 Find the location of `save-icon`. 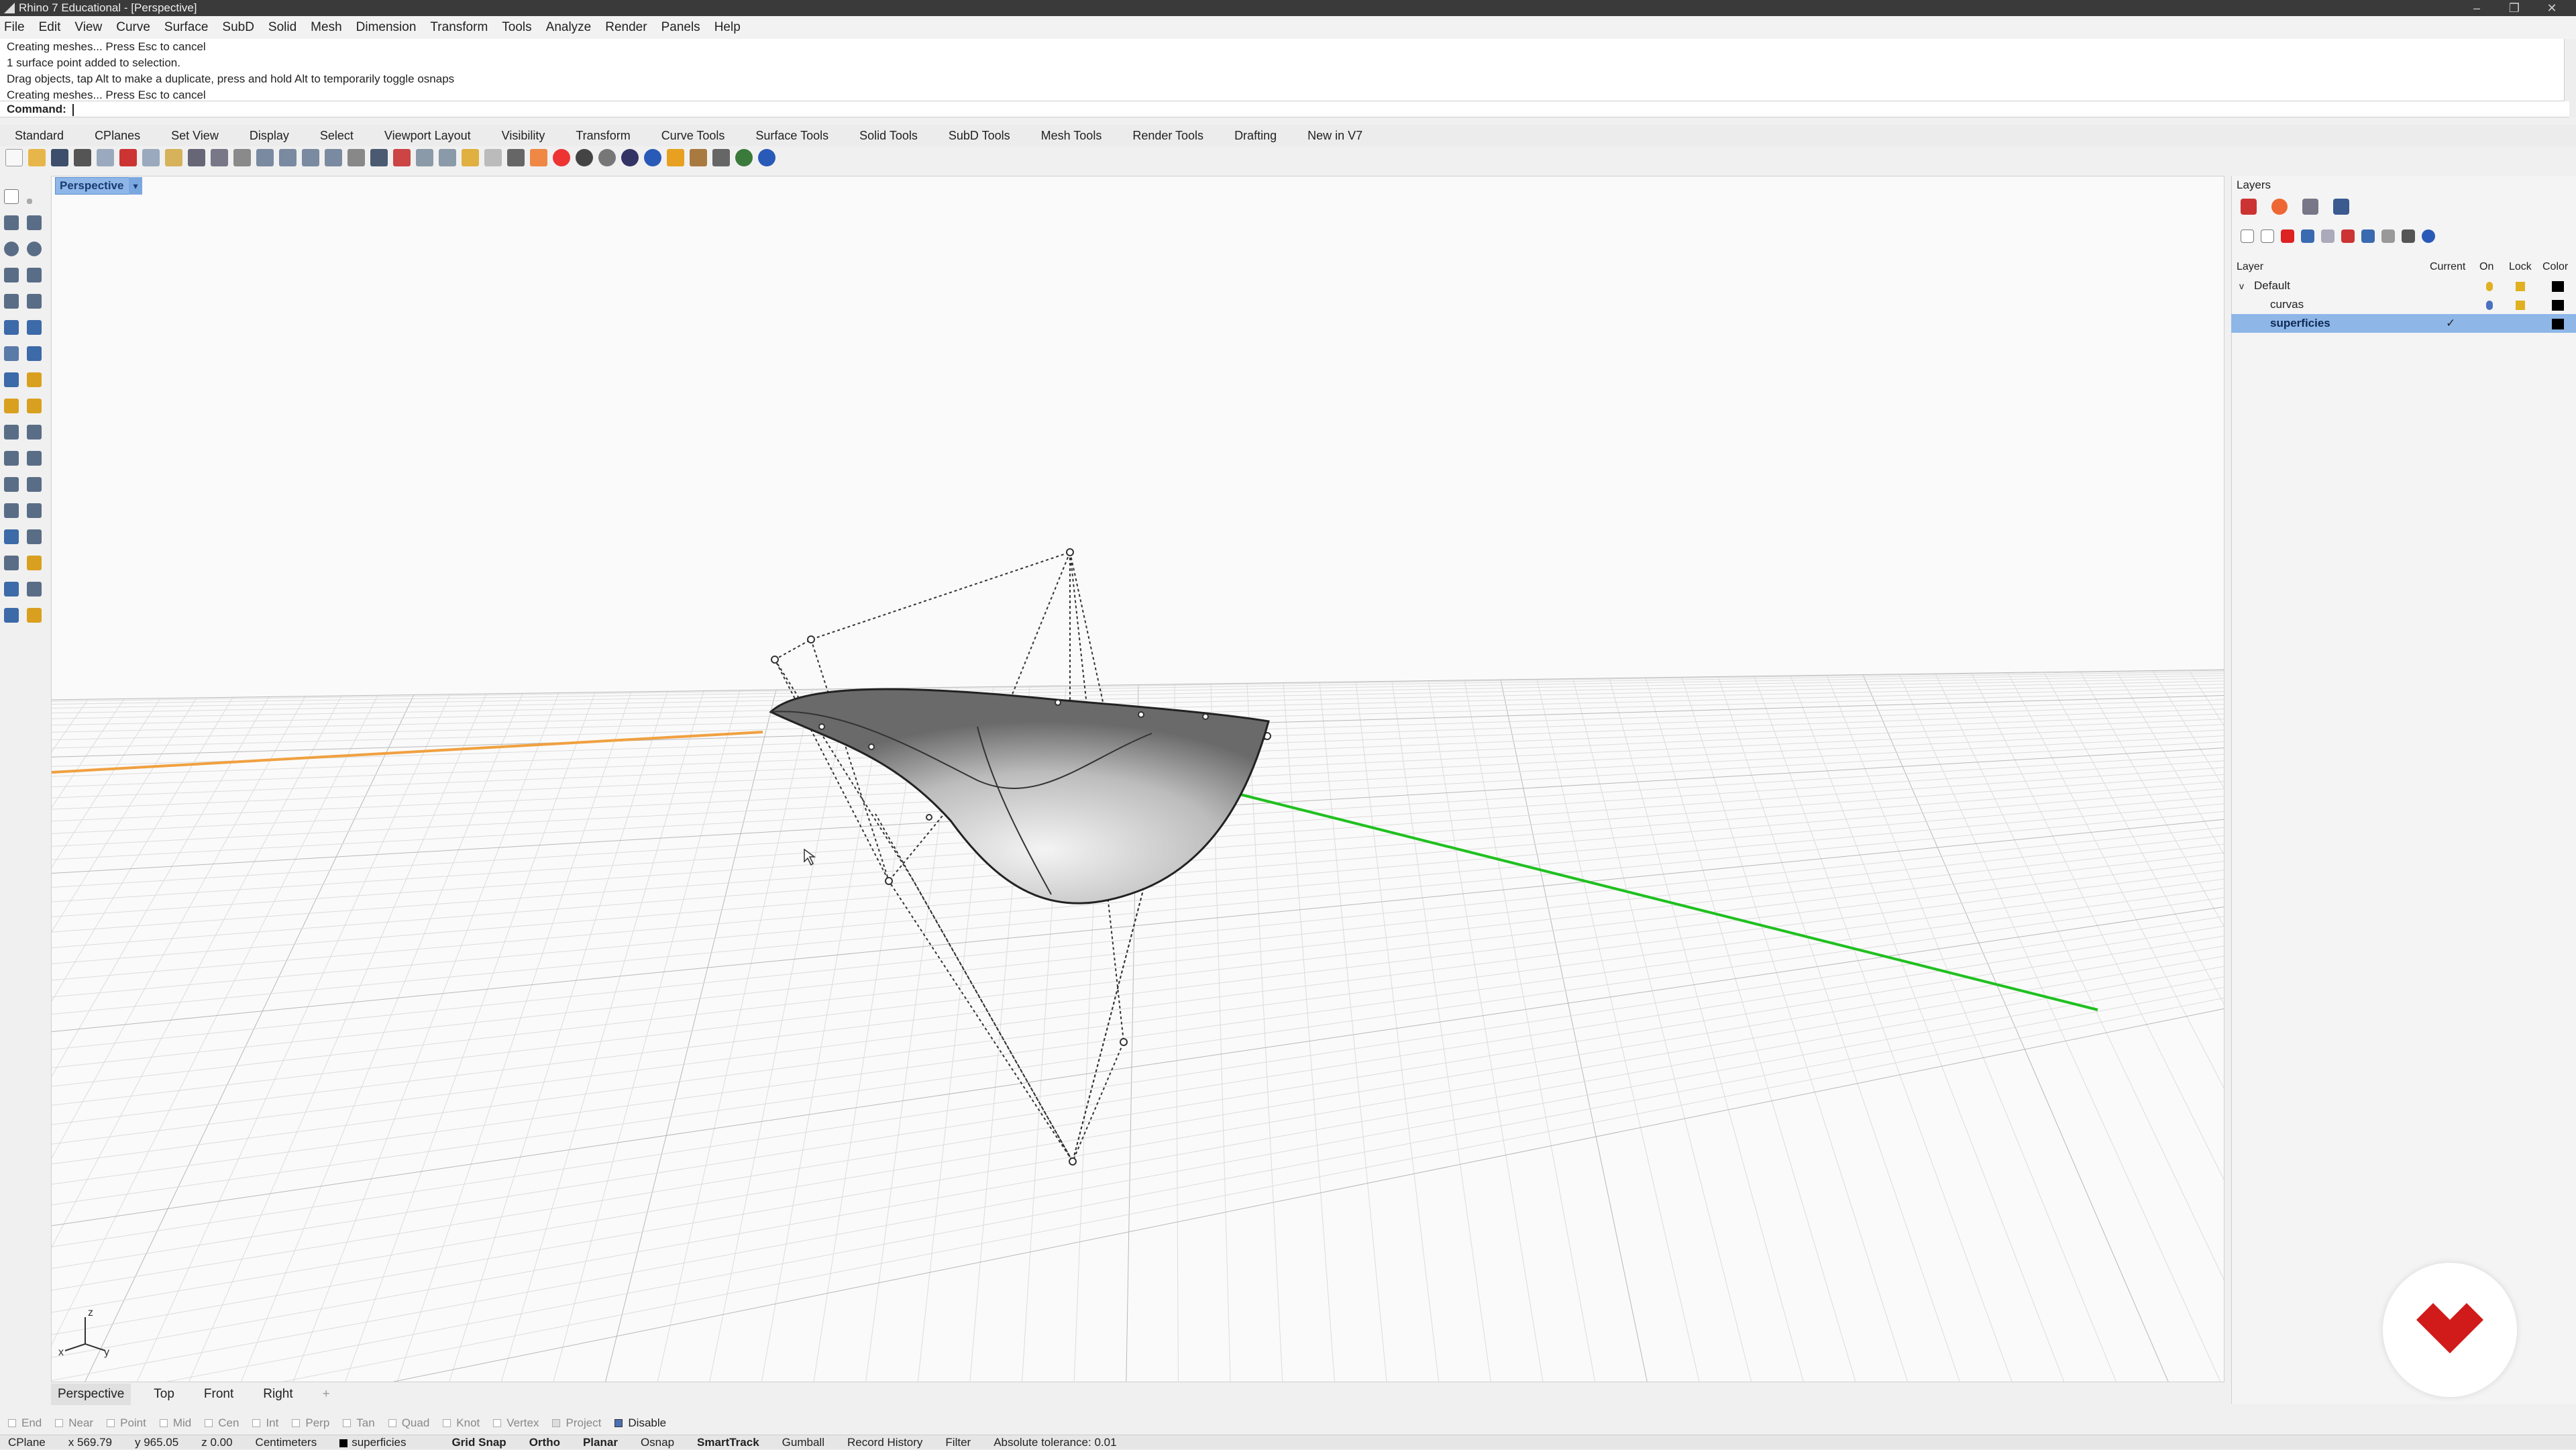

save-icon is located at coordinates (59, 157).